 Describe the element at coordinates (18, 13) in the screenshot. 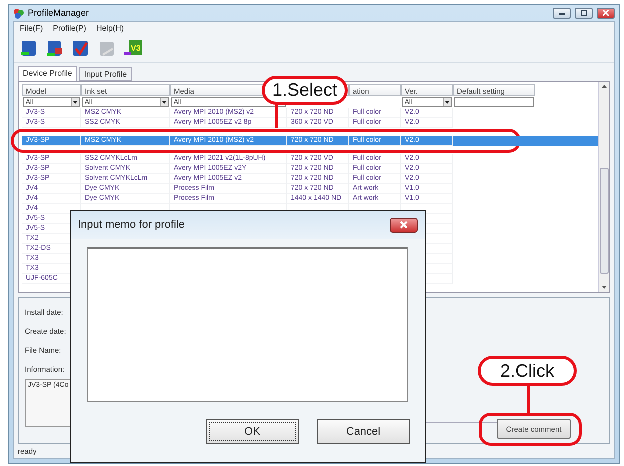

I see `app-logo-icon` at that location.